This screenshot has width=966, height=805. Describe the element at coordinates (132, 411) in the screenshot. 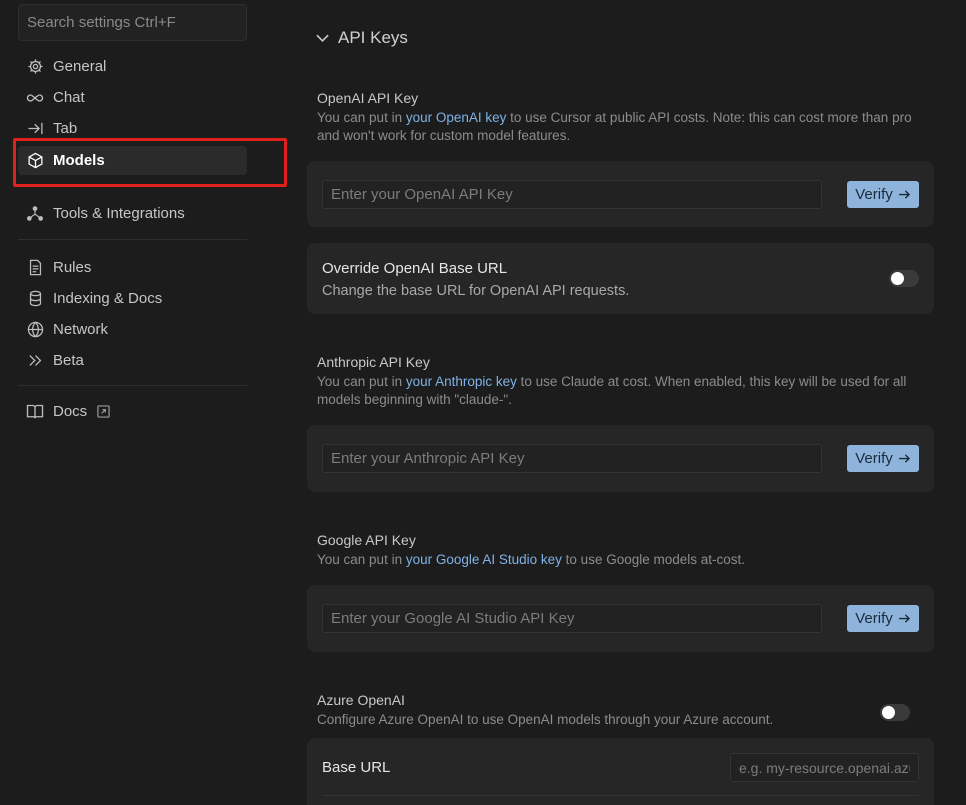

I see `sidebar-item-docs: Docs` at that location.